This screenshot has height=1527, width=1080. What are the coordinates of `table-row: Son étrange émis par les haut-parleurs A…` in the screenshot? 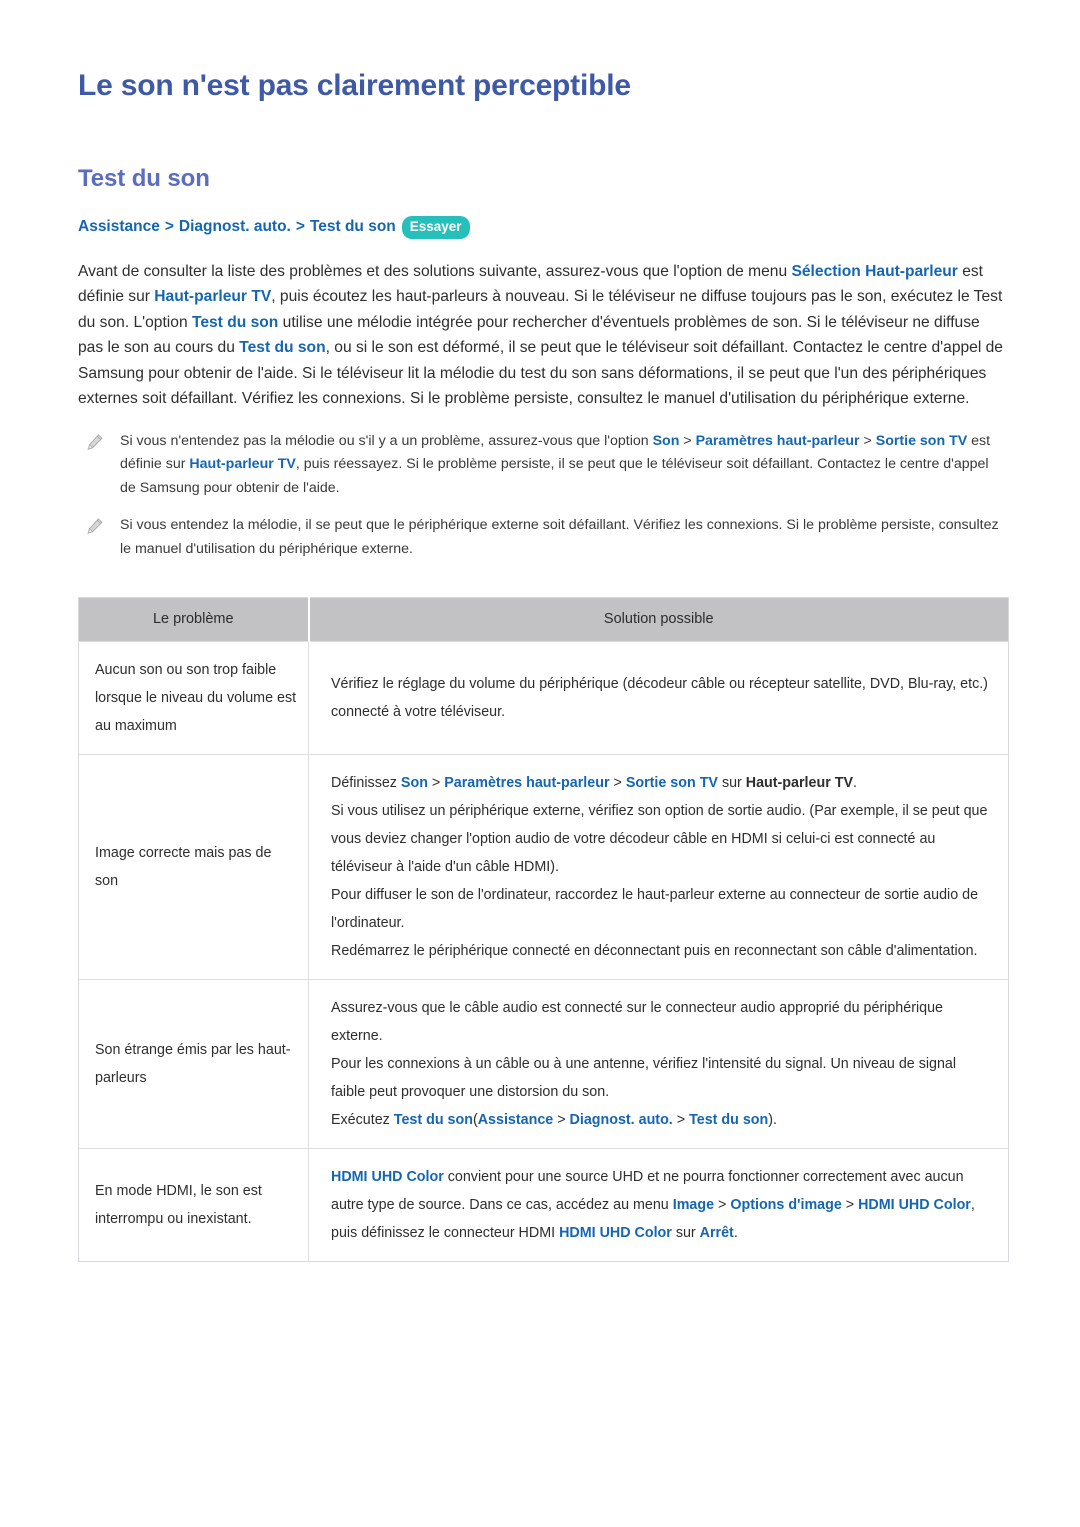 It's located at (543, 1064).